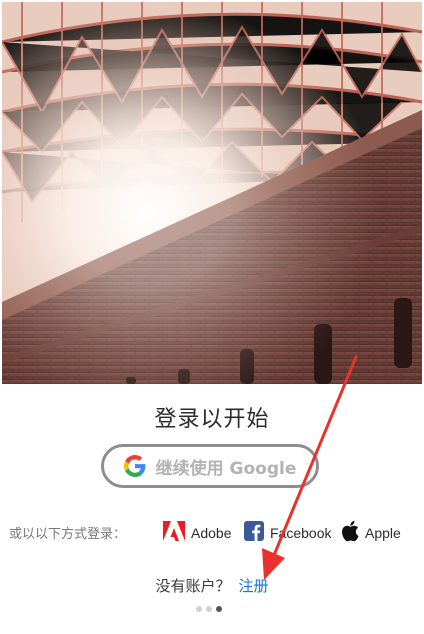 The height and width of the screenshot is (634, 424). I want to click on signin-apple-button: Apple, so click(371, 533).